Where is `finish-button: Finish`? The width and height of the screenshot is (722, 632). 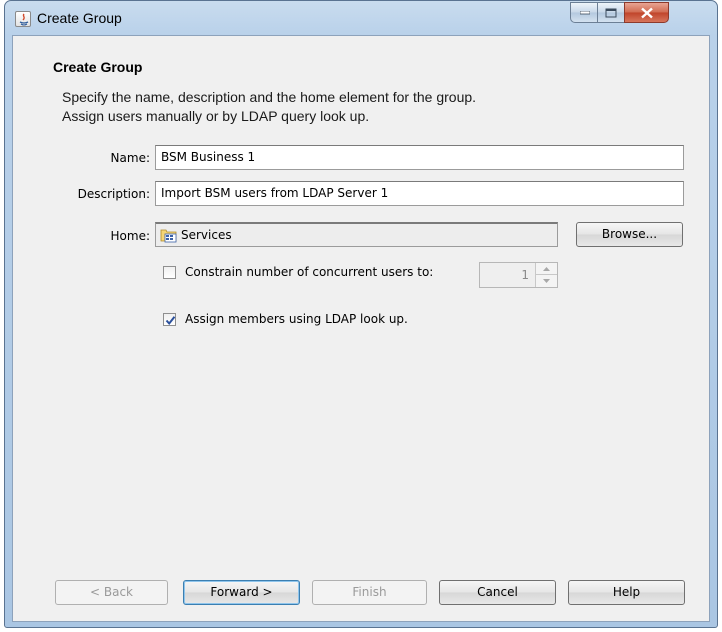 finish-button: Finish is located at coordinates (369, 592).